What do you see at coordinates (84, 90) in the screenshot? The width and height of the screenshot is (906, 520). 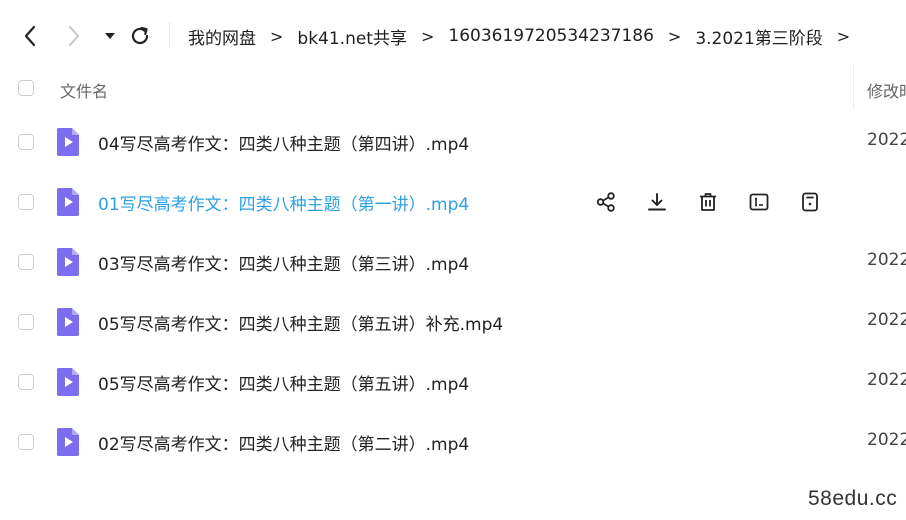 I see `column-header-name: 文件名` at bounding box center [84, 90].